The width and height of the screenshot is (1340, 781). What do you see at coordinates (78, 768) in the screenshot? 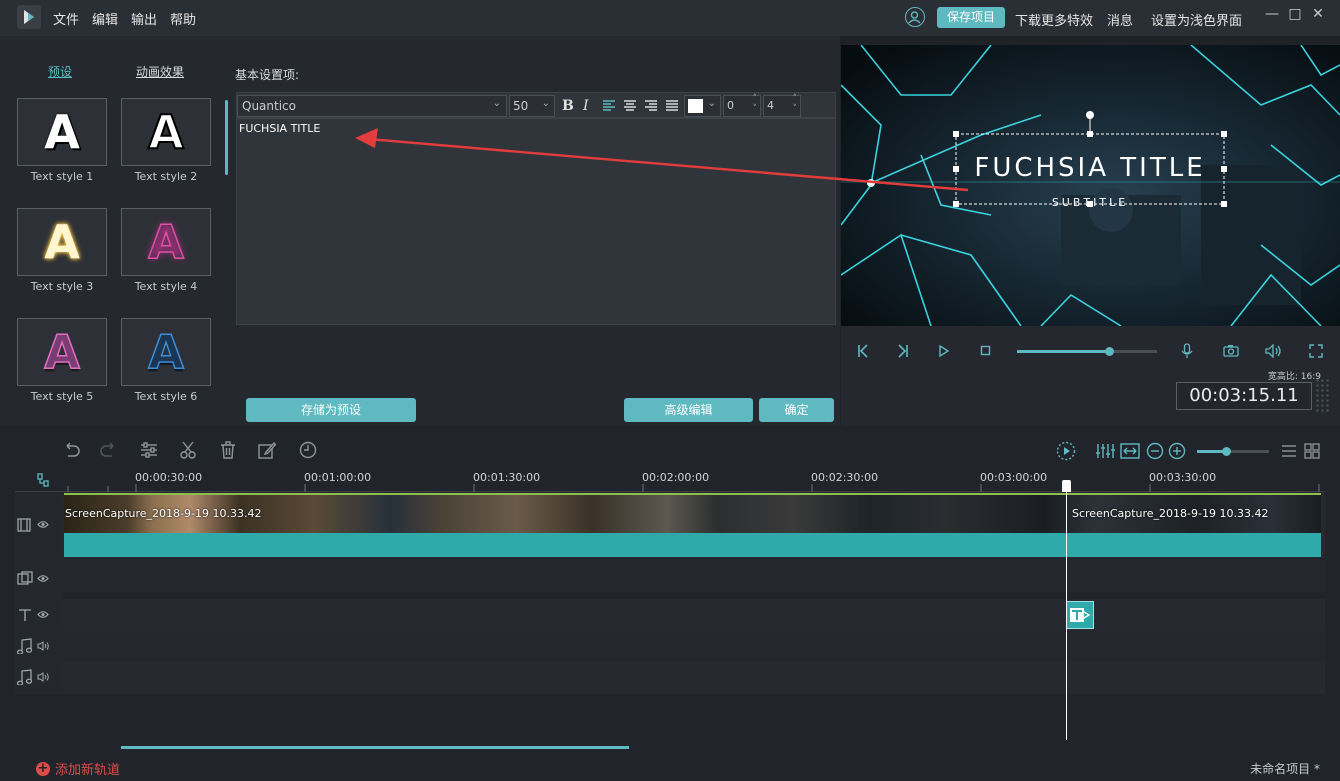
I see `add-track-button: + 添加新轨道` at bounding box center [78, 768].